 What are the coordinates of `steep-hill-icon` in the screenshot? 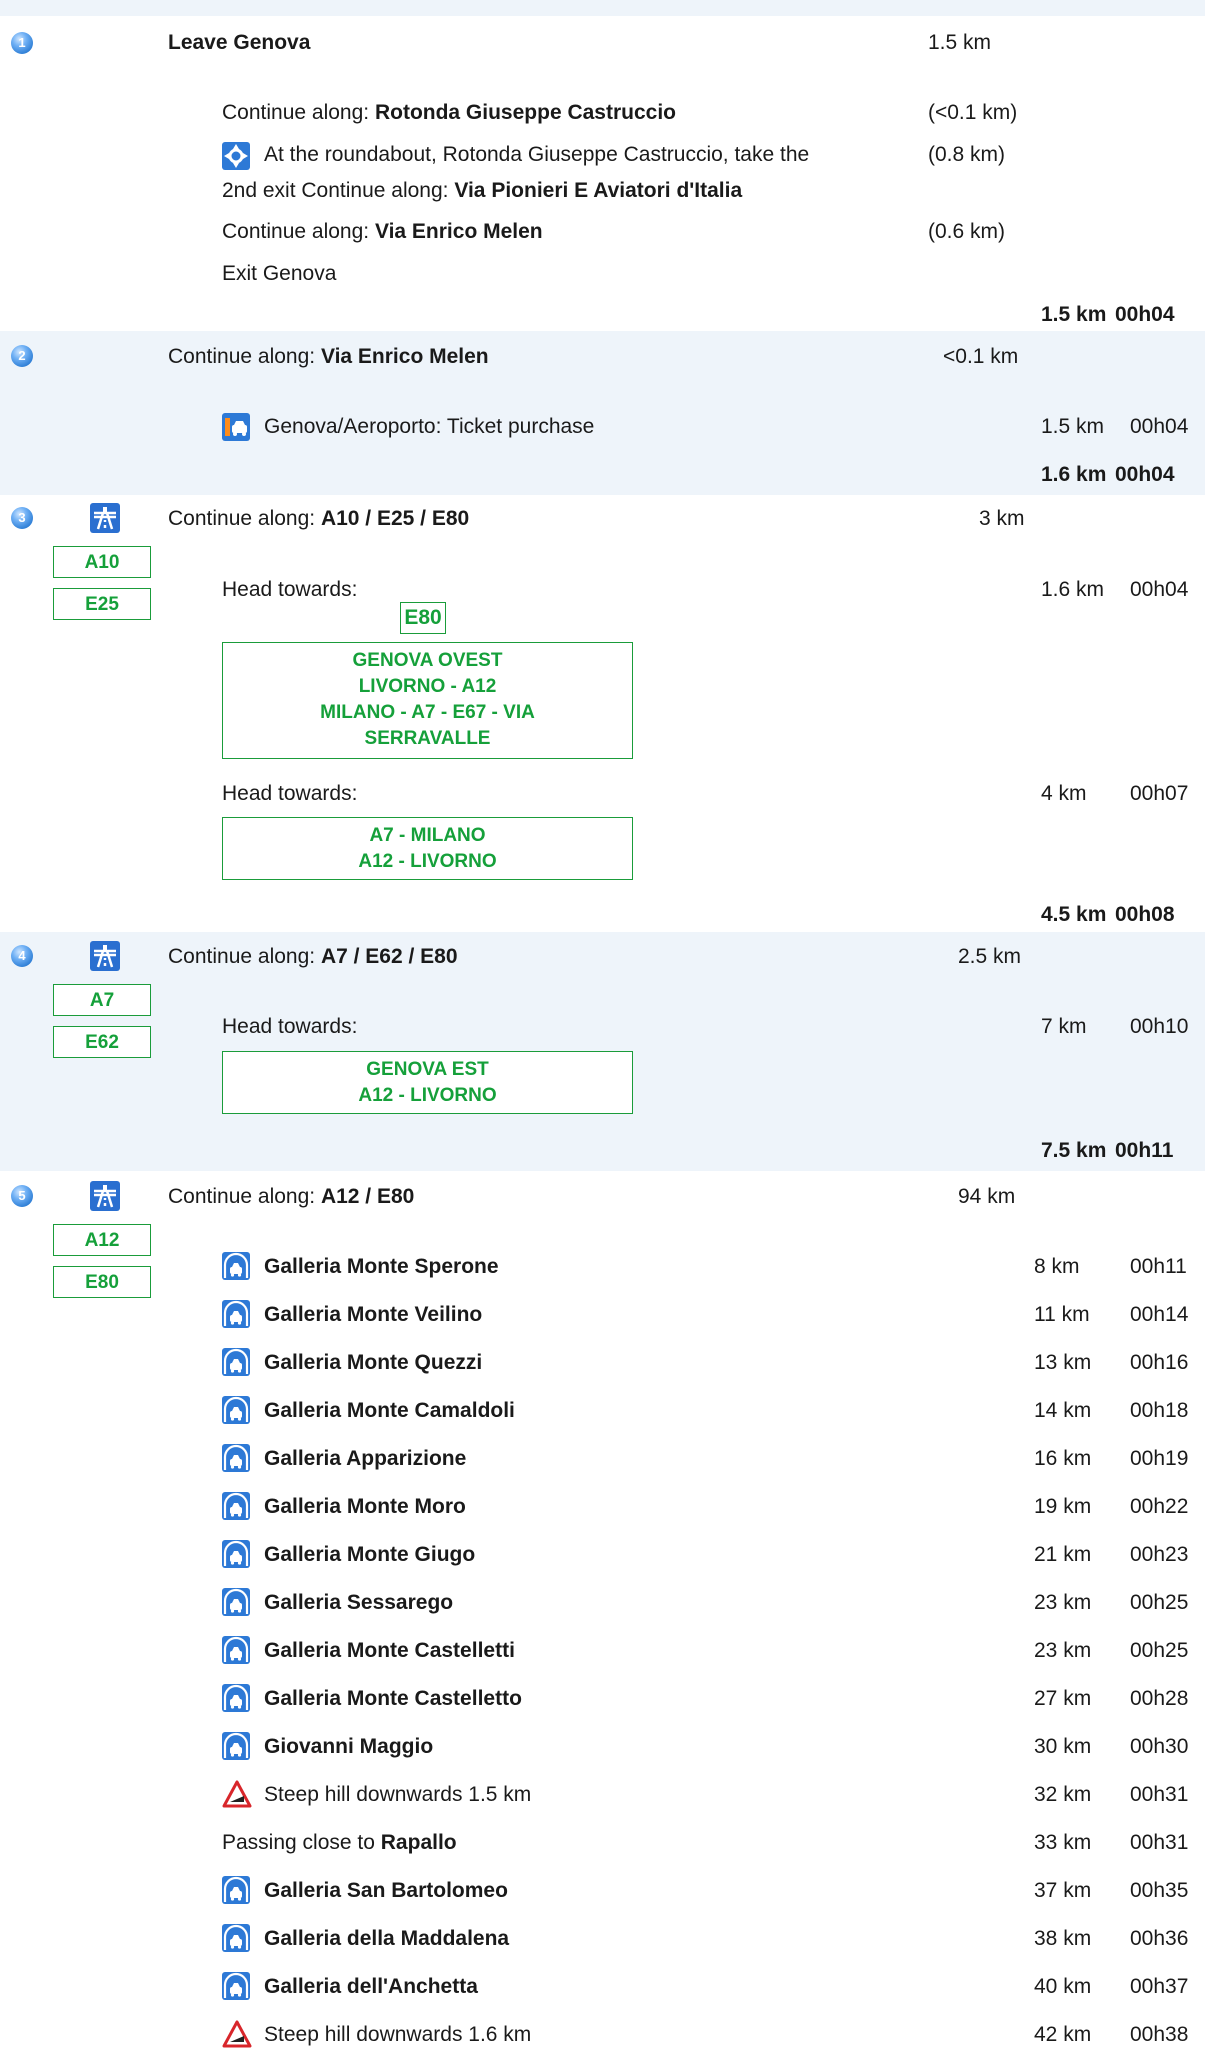 It's located at (237, 1794).